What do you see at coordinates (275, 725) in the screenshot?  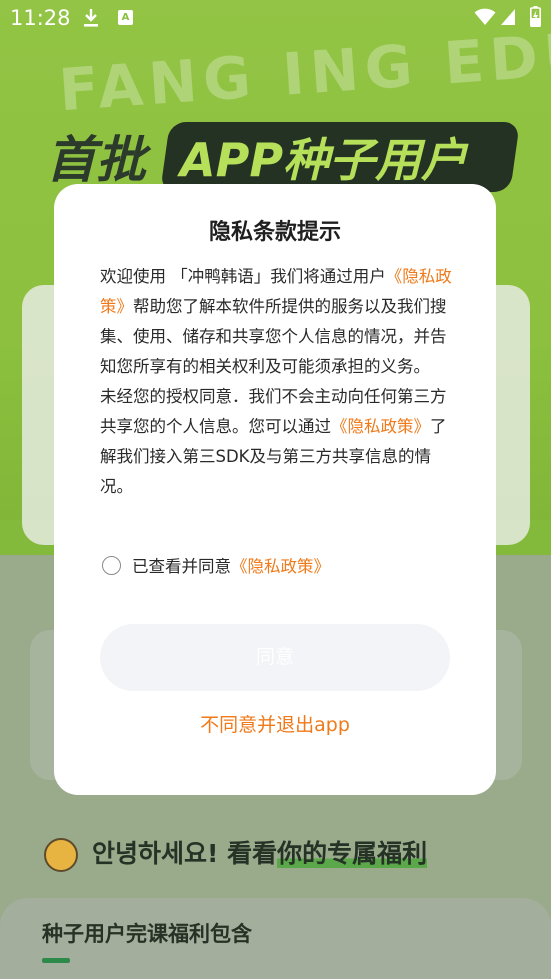 I see `disagree-exit-button: 不同意并退出app` at bounding box center [275, 725].